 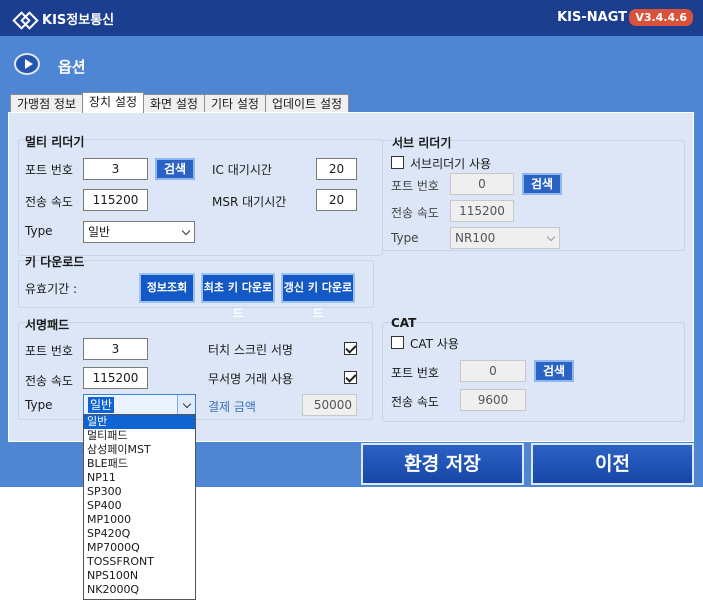 I want to click on title-bar: KIS정보통신 KIS-NAGT V3.4.4.6, so click(x=351, y=18).